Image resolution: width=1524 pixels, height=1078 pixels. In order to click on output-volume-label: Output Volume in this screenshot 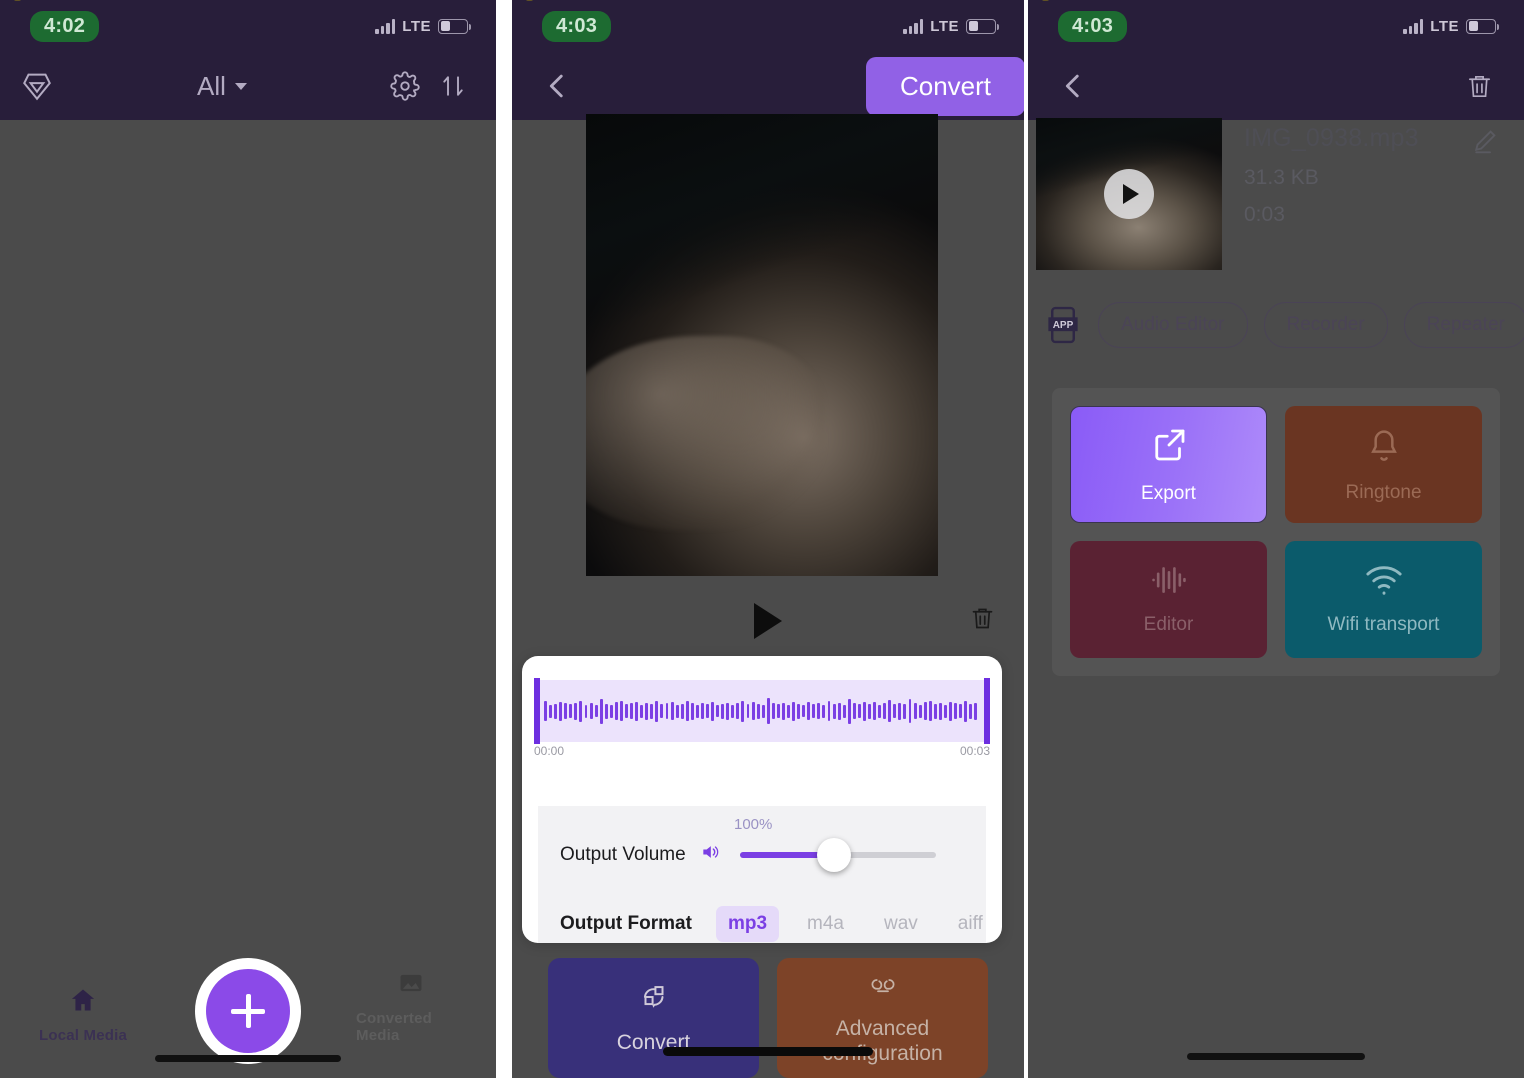, I will do `click(623, 854)`.